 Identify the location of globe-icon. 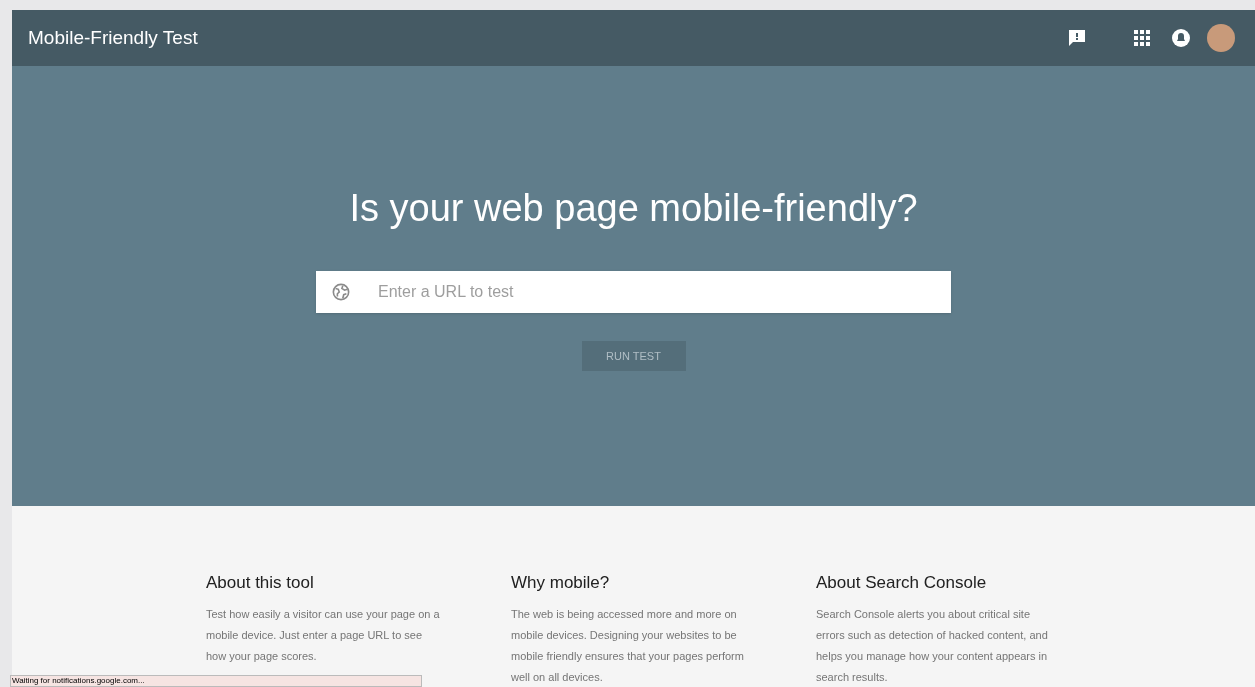
(341, 292).